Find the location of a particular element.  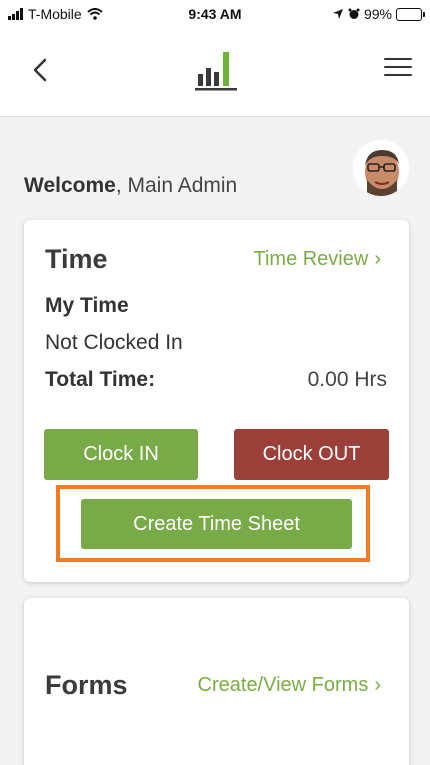

user-photo-icon is located at coordinates (381, 168).